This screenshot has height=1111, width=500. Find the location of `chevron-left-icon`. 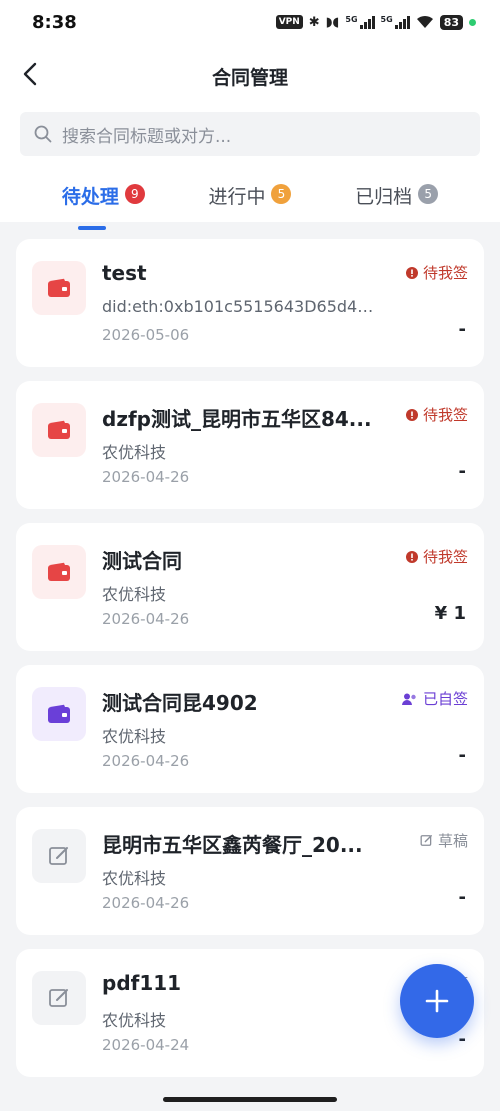

chevron-left-icon is located at coordinates (30, 74).